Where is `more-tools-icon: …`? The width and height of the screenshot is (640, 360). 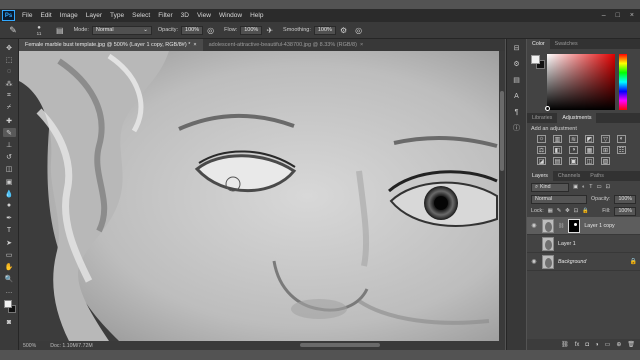 more-tools-icon: … is located at coordinates (9, 291).